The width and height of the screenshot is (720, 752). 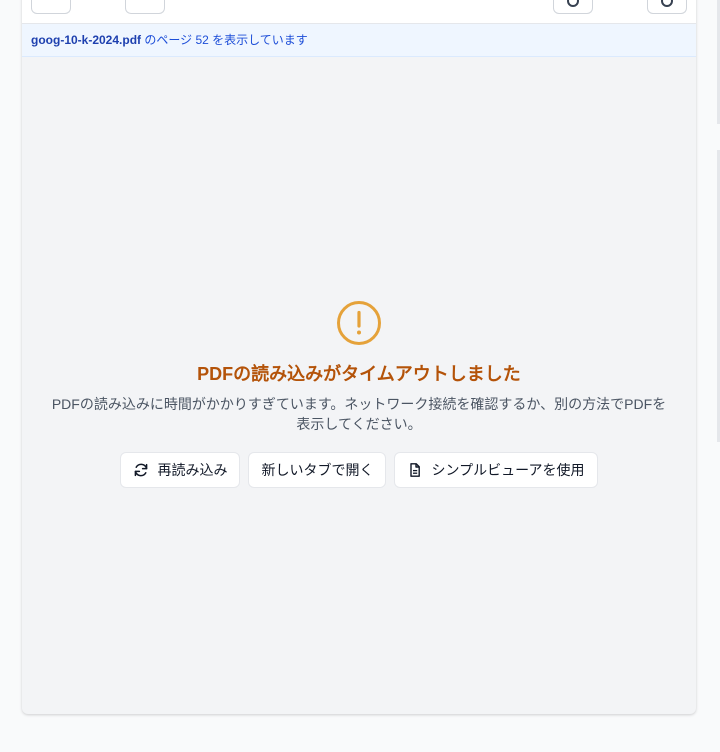 What do you see at coordinates (359, 40) in the screenshot?
I see `page-info-bar: goog-10-k-2024.pdf のページ 52 を表示しています` at bounding box center [359, 40].